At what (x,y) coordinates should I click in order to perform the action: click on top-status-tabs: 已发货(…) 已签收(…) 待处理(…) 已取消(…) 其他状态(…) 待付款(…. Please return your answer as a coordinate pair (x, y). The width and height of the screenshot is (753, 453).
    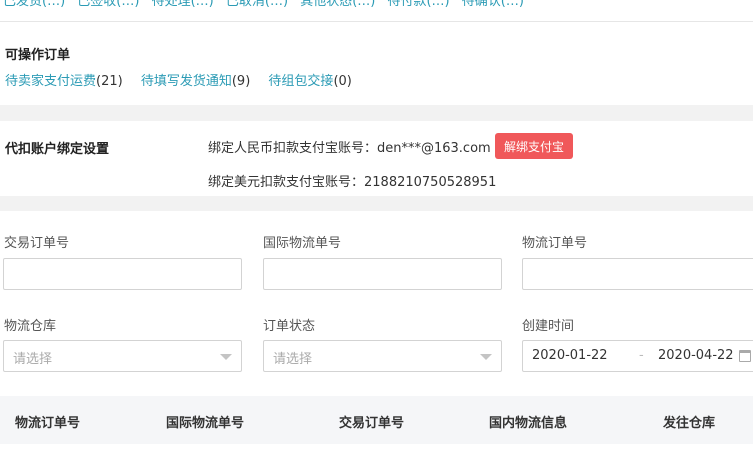
    Looking at the image, I should click on (376, 11).